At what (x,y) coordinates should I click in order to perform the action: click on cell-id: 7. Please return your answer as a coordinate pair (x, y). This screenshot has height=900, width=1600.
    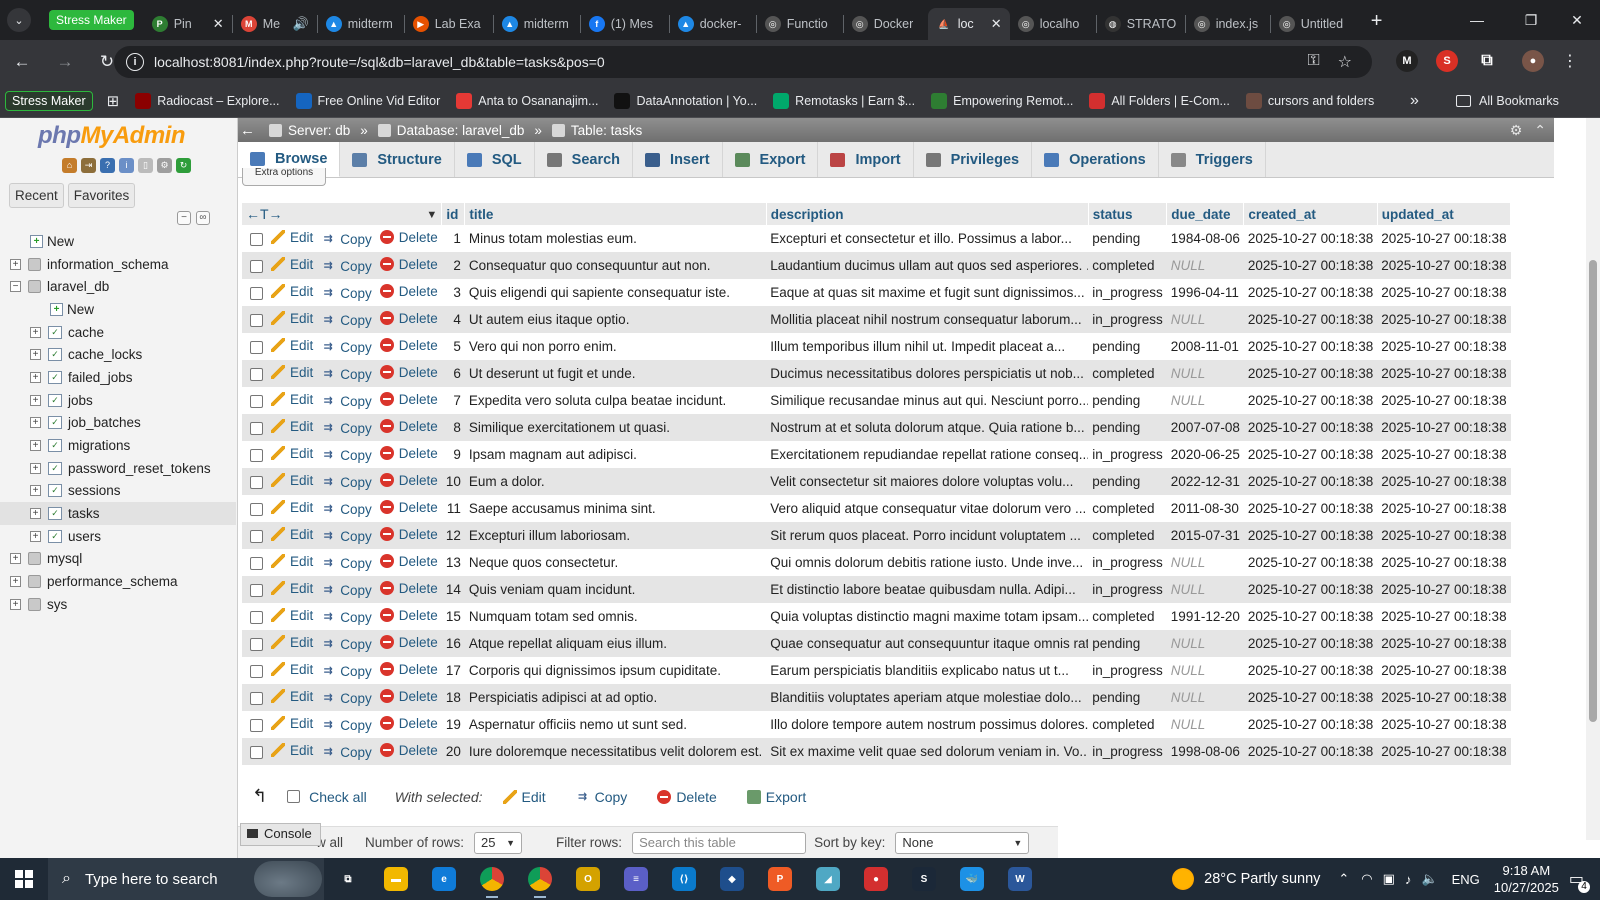
    Looking at the image, I should click on (453, 400).